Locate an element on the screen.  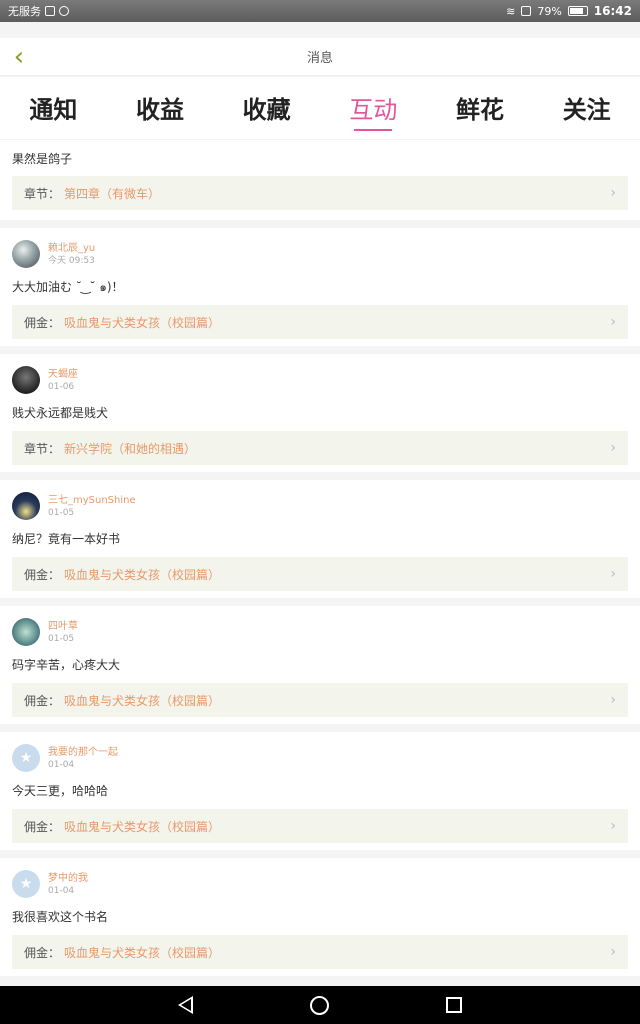
carrier-text: 无服务 is located at coordinates (24, 11).